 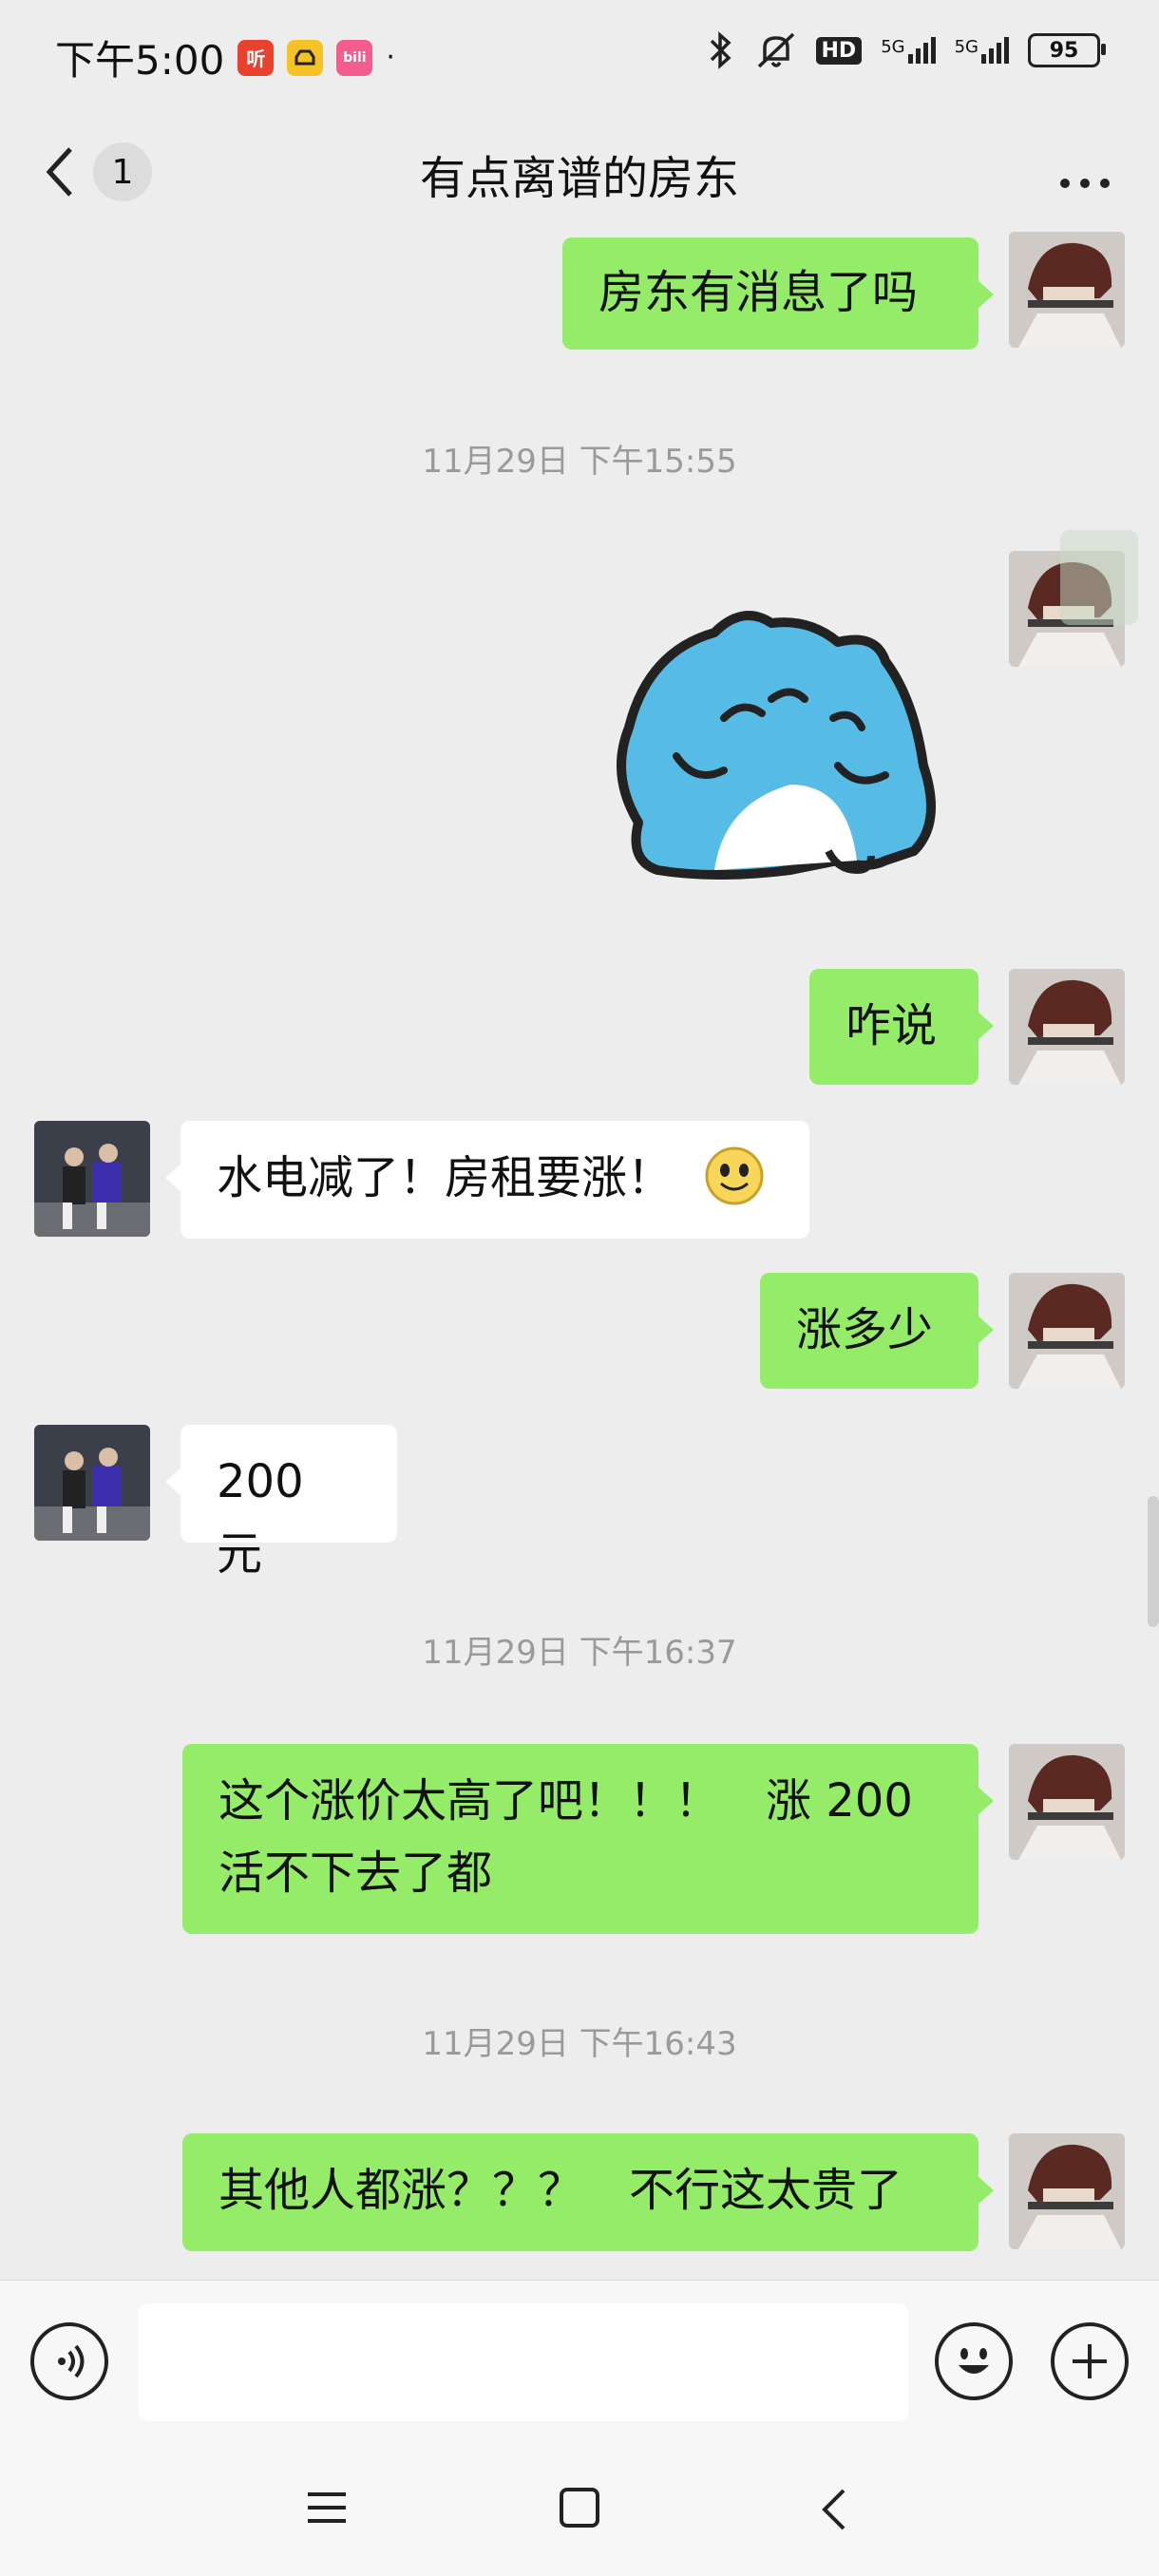 What do you see at coordinates (560, 2190) in the screenshot?
I see `message-text: 其他人都涨？？？ 不行这太贵了` at bounding box center [560, 2190].